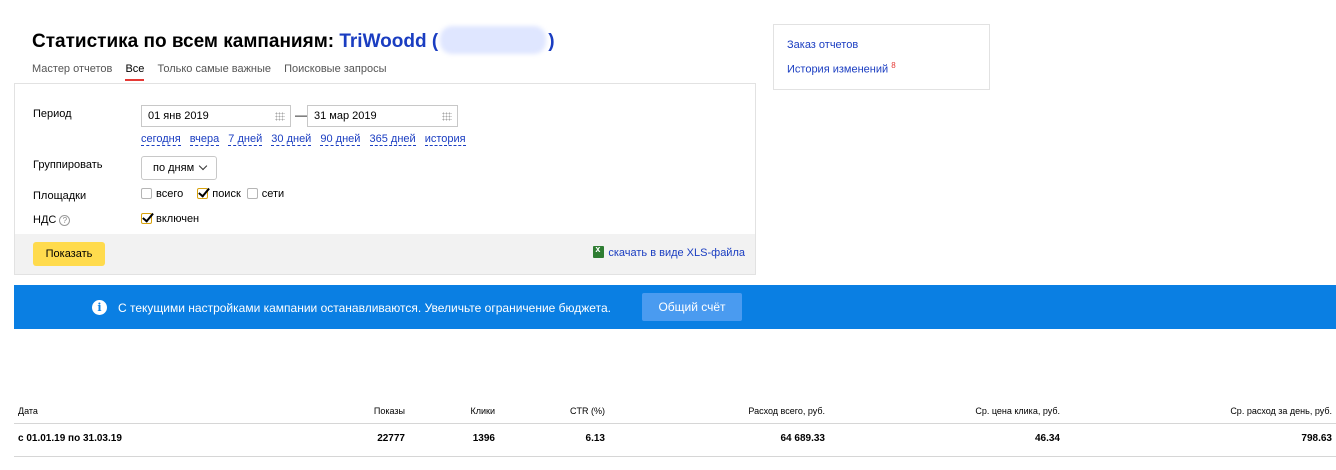  Describe the element at coordinates (361, 412) in the screenshot. I see `column-header: Показы` at that location.